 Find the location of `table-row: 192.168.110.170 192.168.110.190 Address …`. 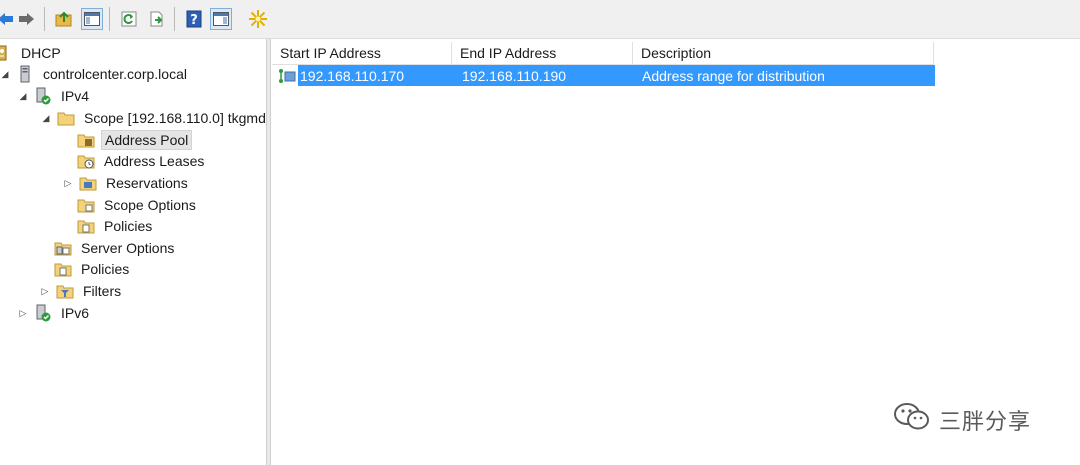

table-row: 192.168.110.170 192.168.110.190 Address … is located at coordinates (606, 75).